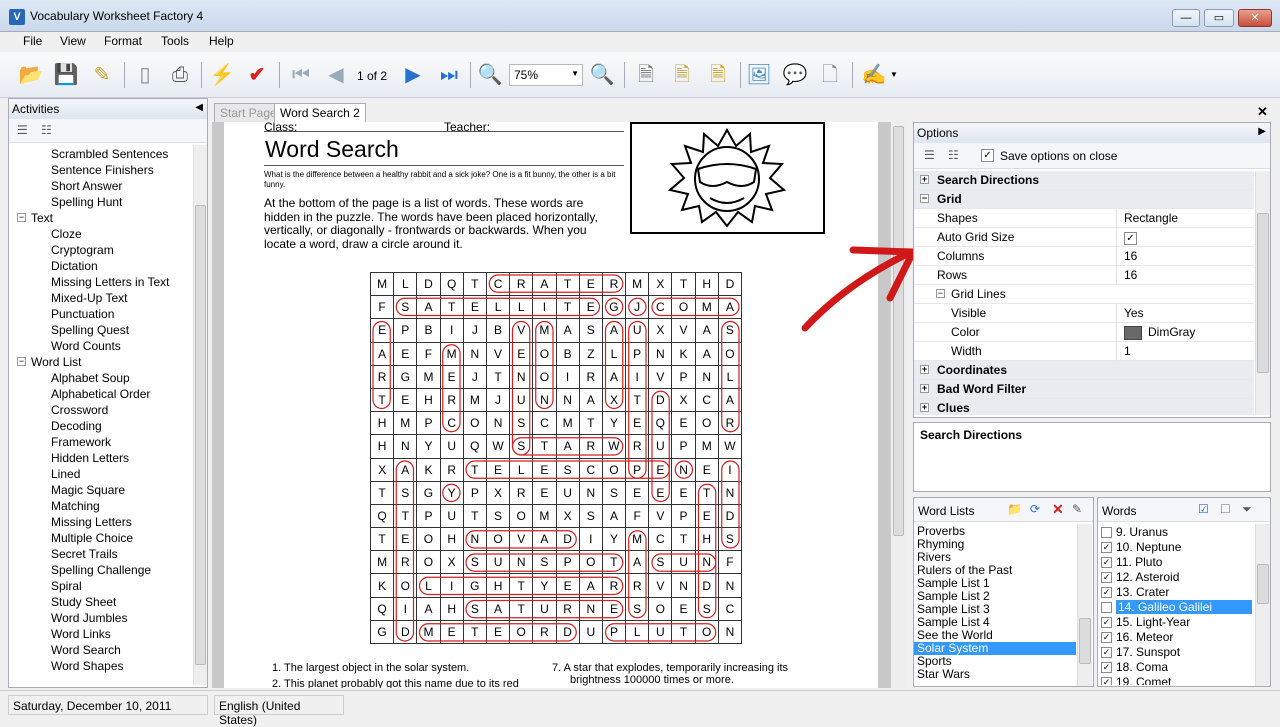 This screenshot has height=727, width=1280. What do you see at coordinates (104, 522) in the screenshot?
I see `activity-item: Missing Letters` at bounding box center [104, 522].